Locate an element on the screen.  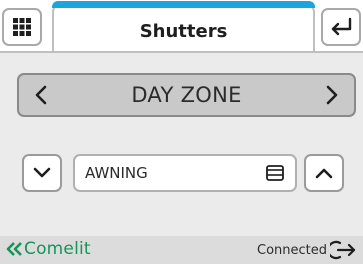
chevron-up-icon is located at coordinates (324, 173).